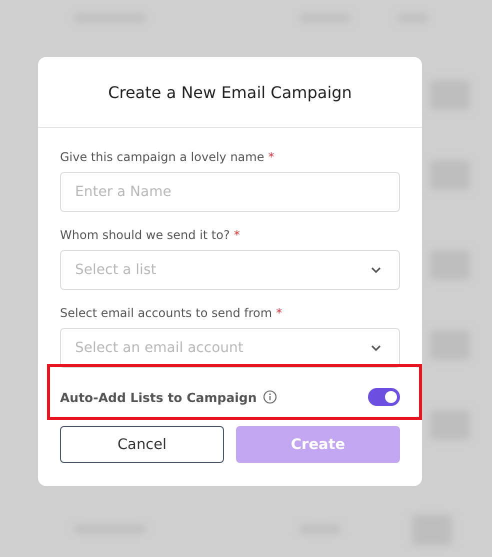 The image size is (492, 557). Describe the element at coordinates (230, 92) in the screenshot. I see `dialog-title: Create a New Email Campaign` at that location.